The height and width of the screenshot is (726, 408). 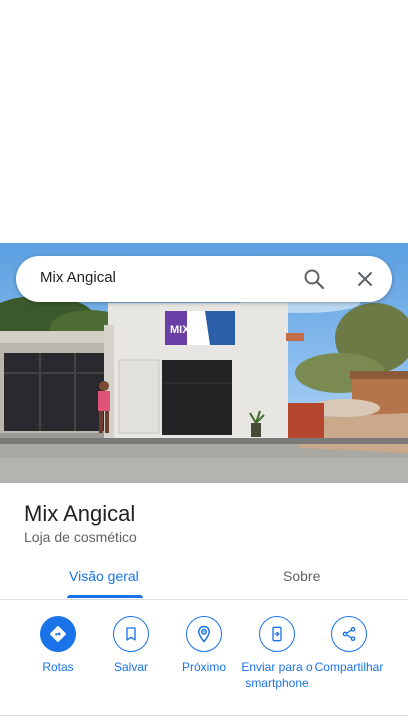 I want to click on search-input: Mix Angical, so click(x=78, y=277).